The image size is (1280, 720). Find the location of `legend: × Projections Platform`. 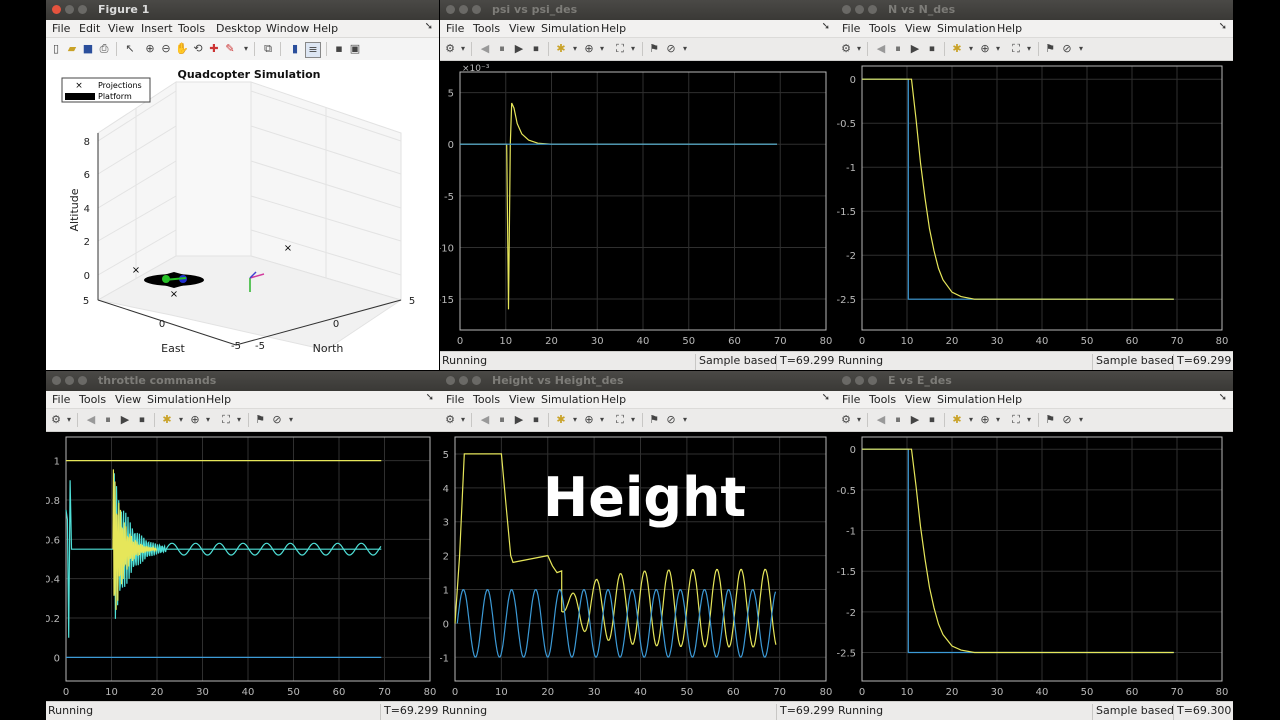

legend: × Projections Platform is located at coordinates (106, 90).